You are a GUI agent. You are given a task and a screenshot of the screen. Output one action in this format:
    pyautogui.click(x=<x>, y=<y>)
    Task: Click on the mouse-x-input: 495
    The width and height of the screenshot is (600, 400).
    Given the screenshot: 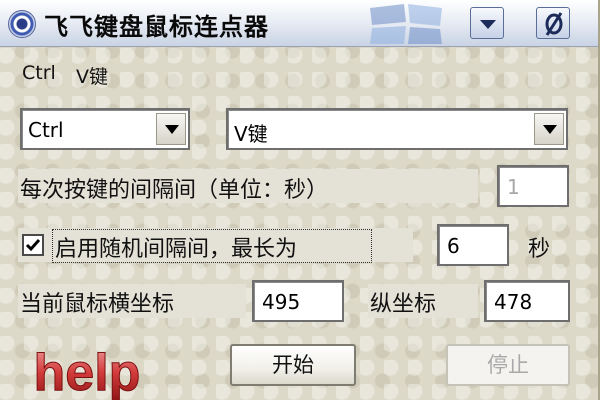 What is the action you would take?
    pyautogui.click(x=298, y=301)
    